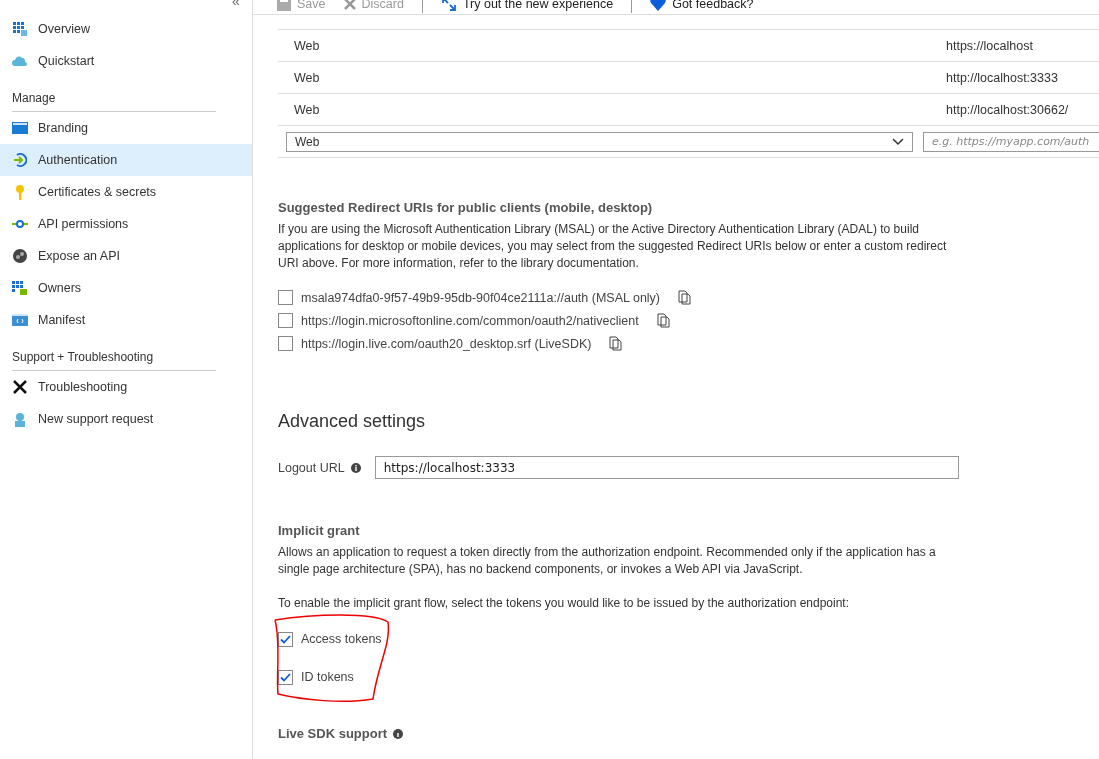  What do you see at coordinates (83, 387) in the screenshot?
I see `sidebar-item-label: Troubleshooting` at bounding box center [83, 387].